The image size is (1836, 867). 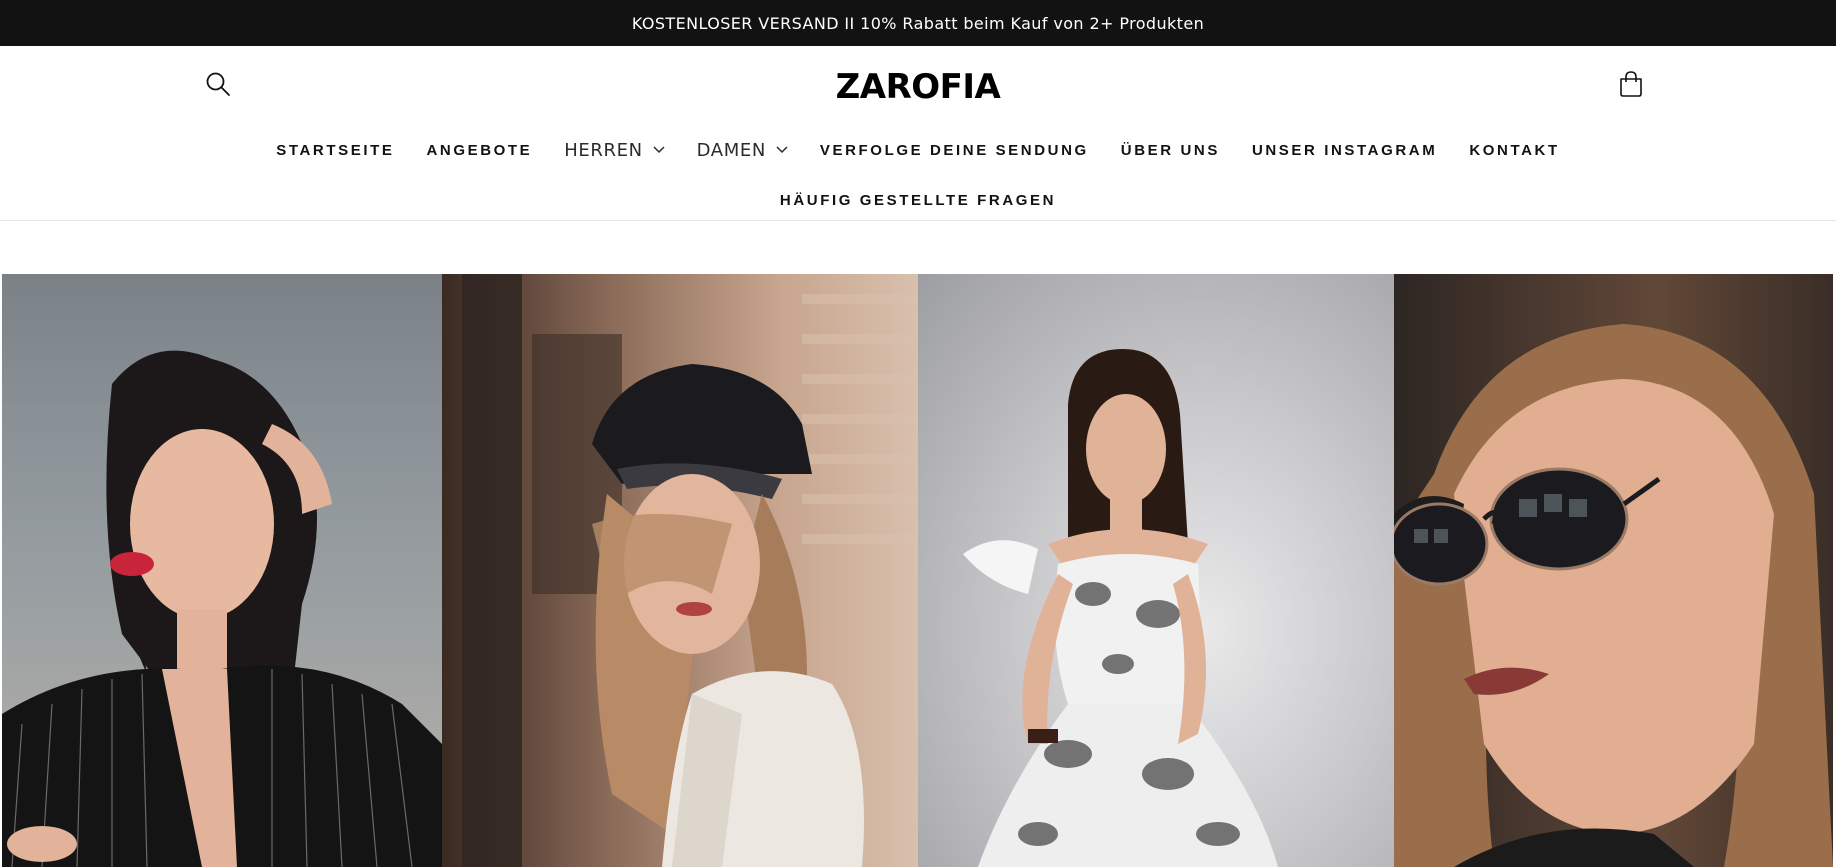 I want to click on cart-button, so click(x=1631, y=84).